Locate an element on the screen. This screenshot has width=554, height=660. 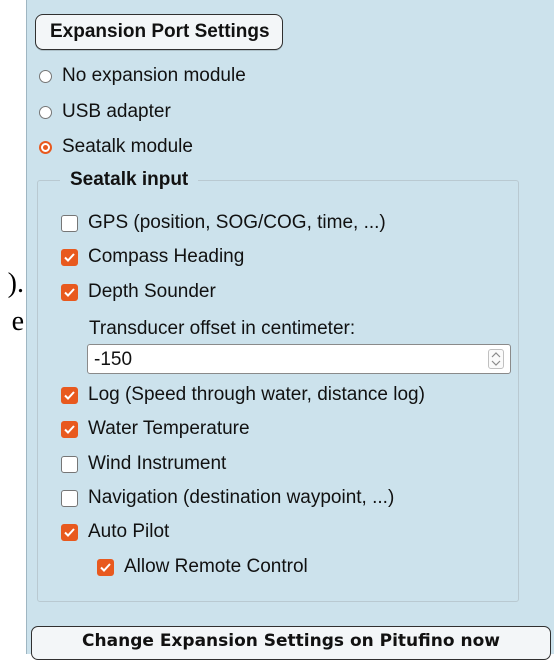
background-text-fragment: e is located at coordinates (17, 321).